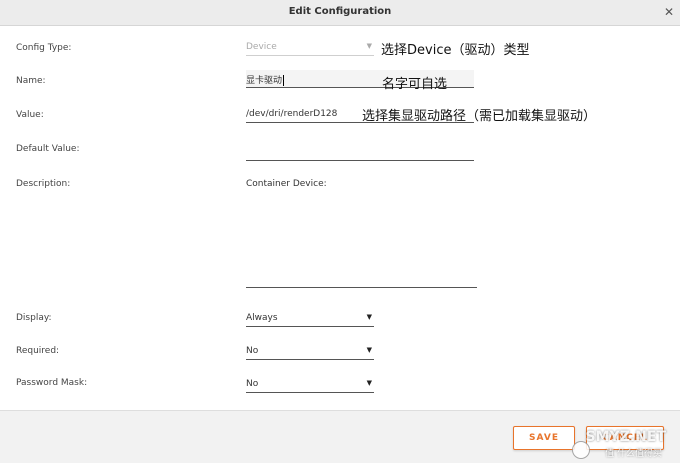 This screenshot has height=463, width=680. What do you see at coordinates (292, 114) in the screenshot?
I see `value-value: /dev/dri/renderD128` at bounding box center [292, 114].